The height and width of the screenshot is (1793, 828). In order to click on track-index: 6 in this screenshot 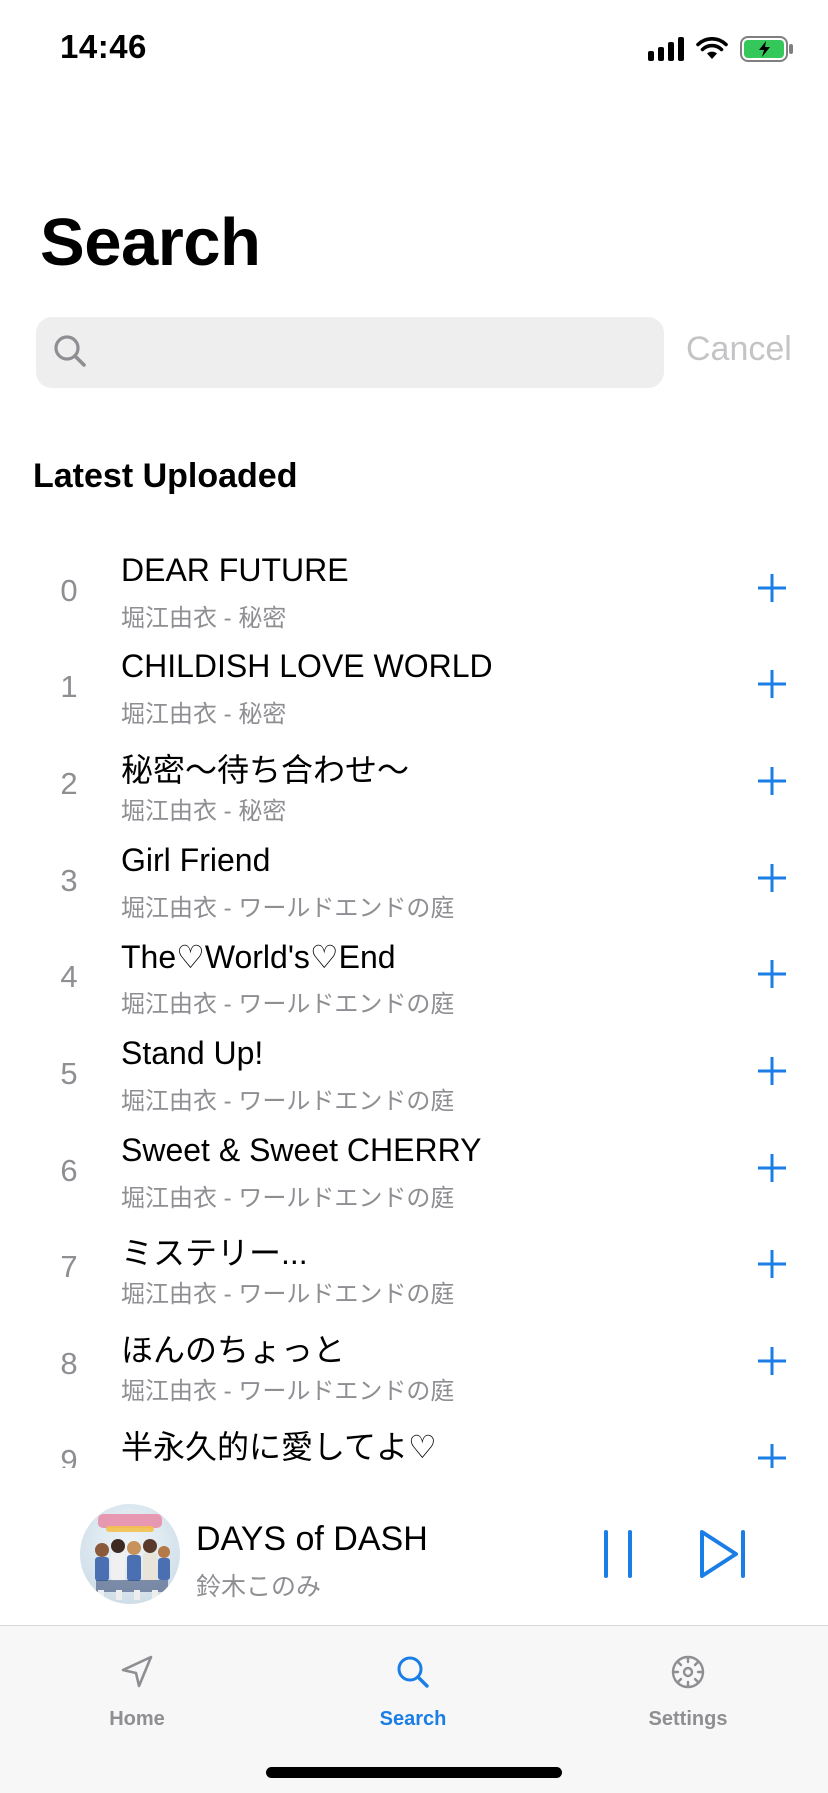, I will do `click(69, 1170)`.